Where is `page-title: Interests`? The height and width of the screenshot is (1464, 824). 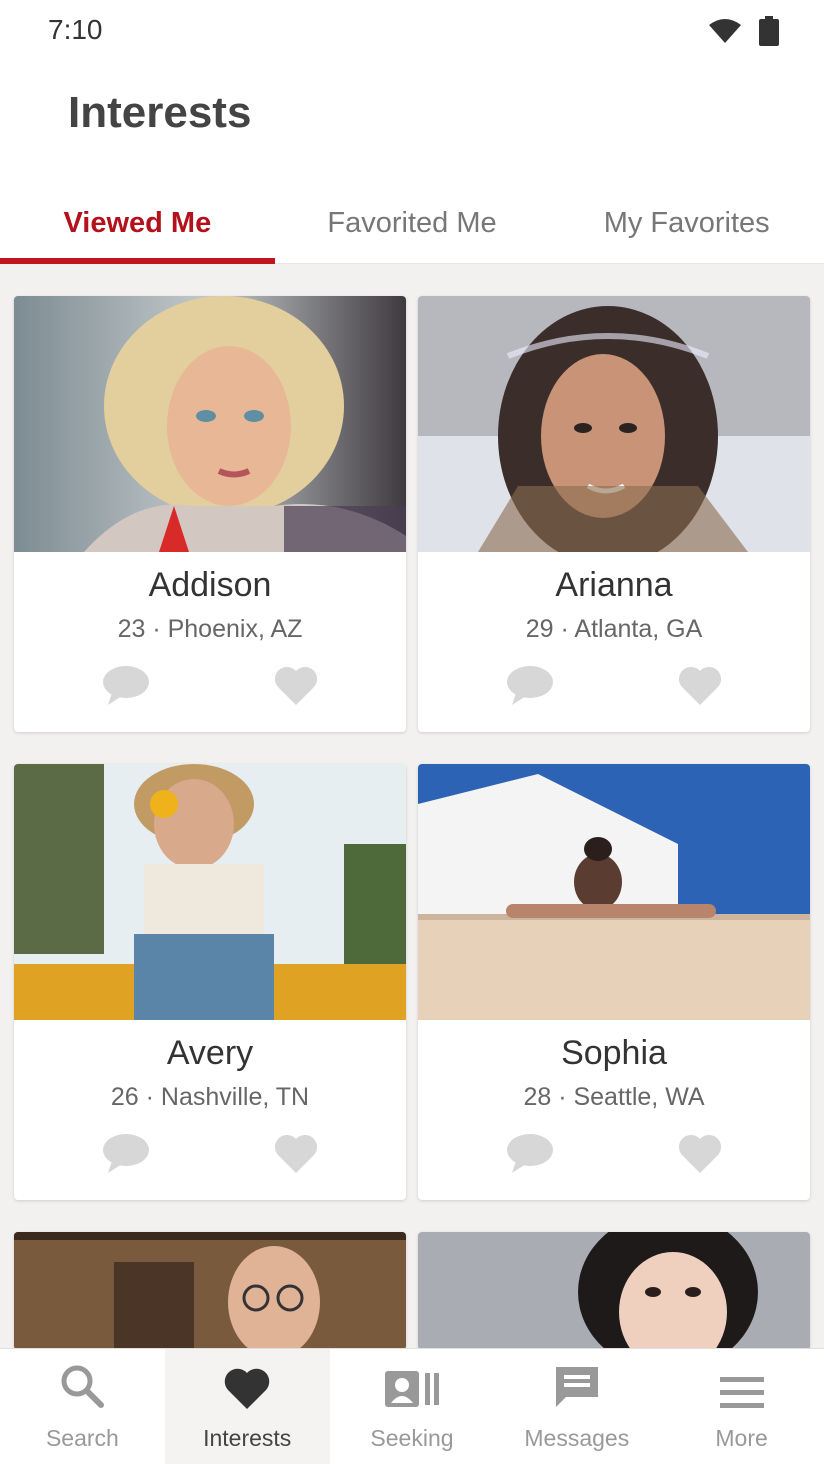
page-title: Interests is located at coordinates (160, 112).